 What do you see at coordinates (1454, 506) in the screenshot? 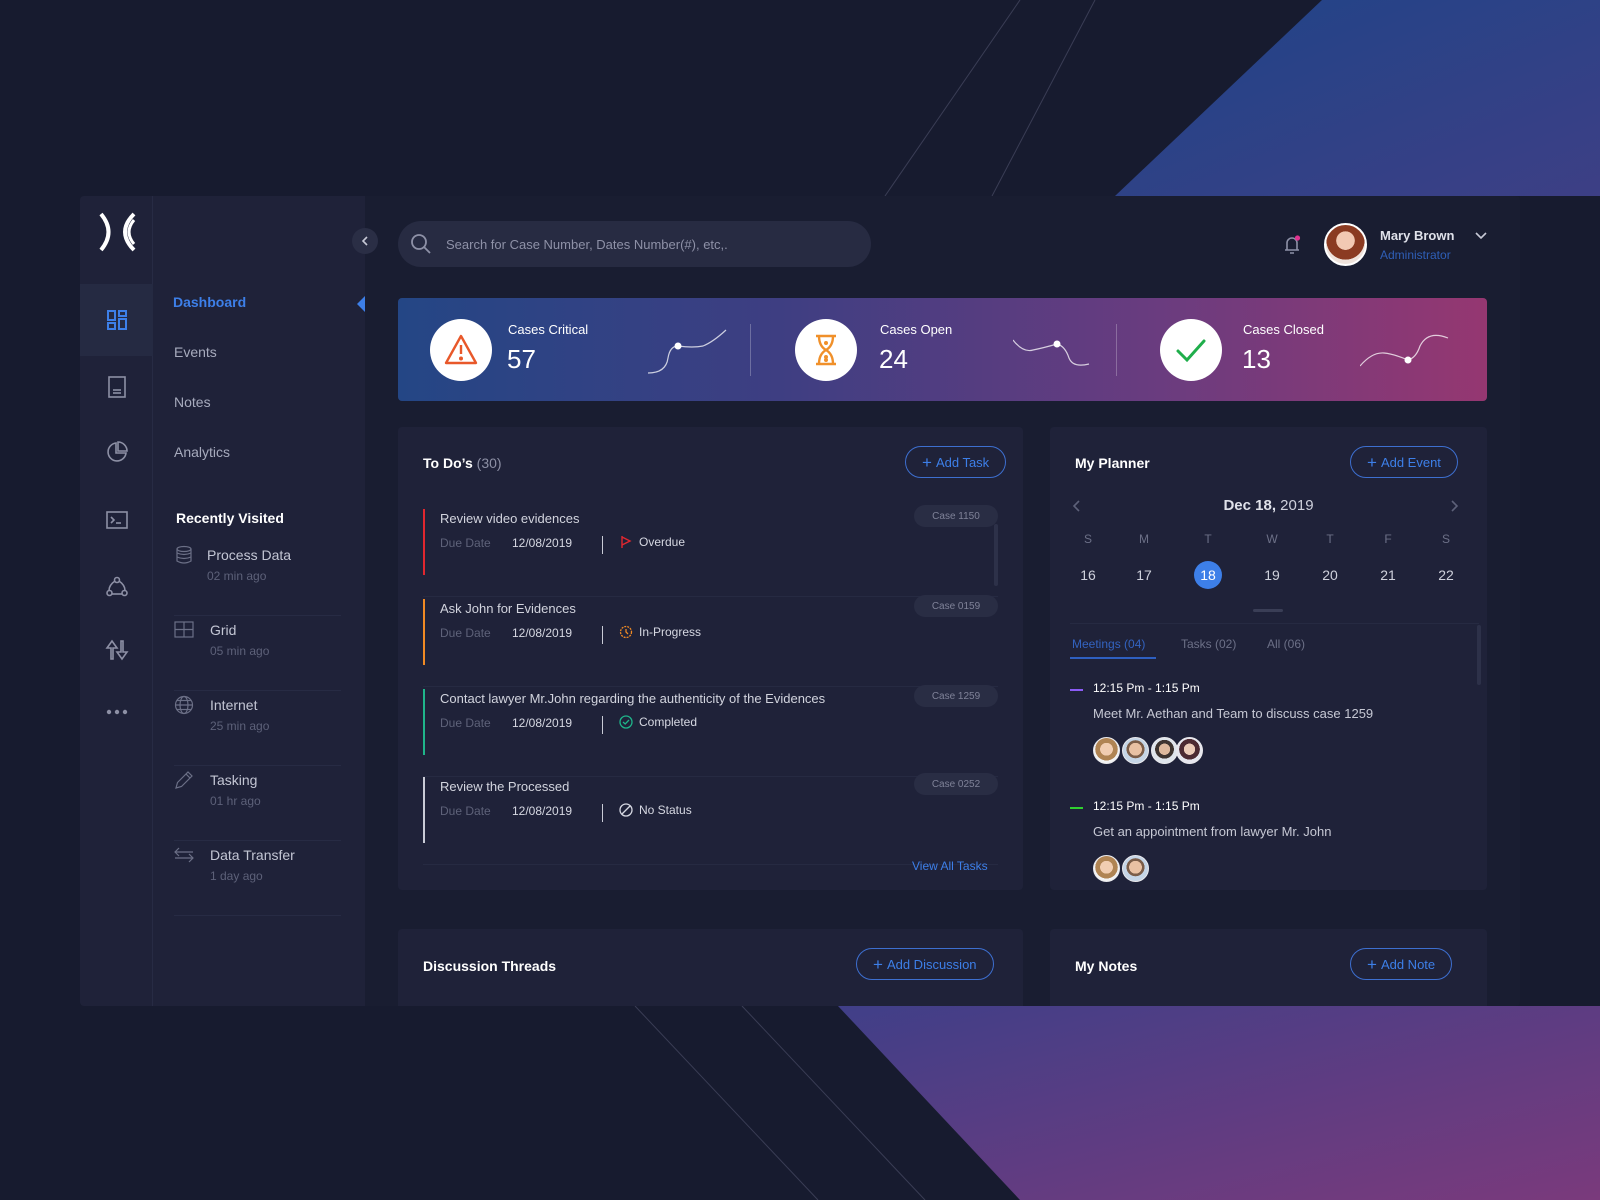
I see `next-week-icon` at bounding box center [1454, 506].